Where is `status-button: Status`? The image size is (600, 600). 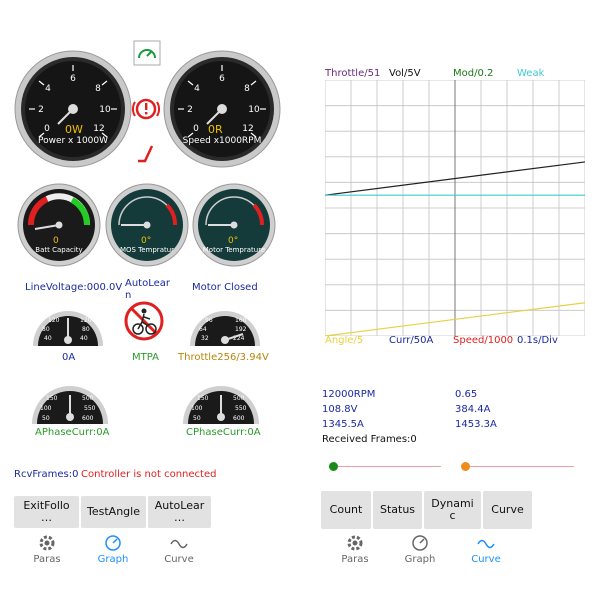
status-button: Status is located at coordinates (397, 510).